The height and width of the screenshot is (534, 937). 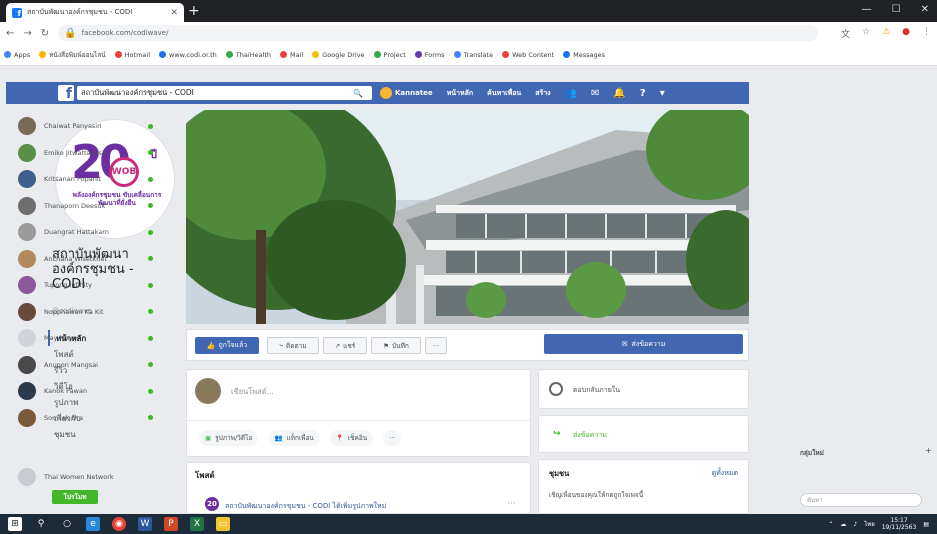 I want to click on new-tab-button: +, so click(x=194, y=11).